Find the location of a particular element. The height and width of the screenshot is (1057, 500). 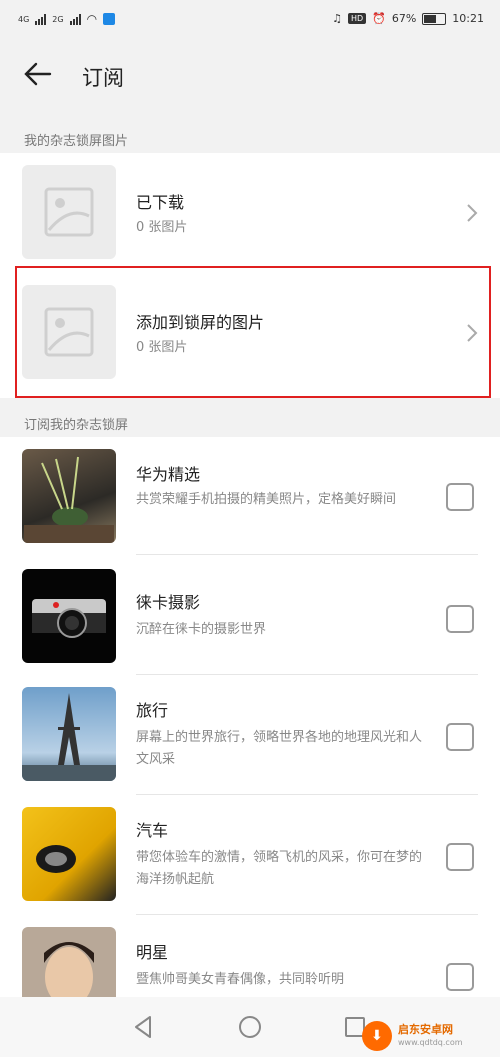

network-label-1: 4G is located at coordinates (24, 19).